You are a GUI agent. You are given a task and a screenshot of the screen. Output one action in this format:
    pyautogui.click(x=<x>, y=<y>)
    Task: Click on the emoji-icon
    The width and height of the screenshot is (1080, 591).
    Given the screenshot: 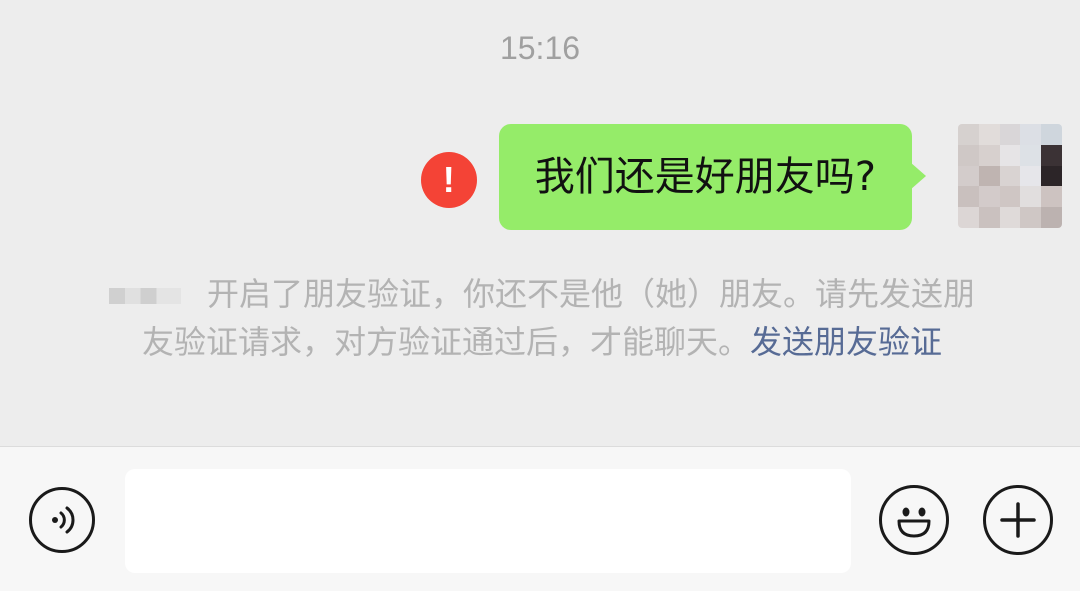 What is the action you would take?
    pyautogui.click(x=914, y=520)
    